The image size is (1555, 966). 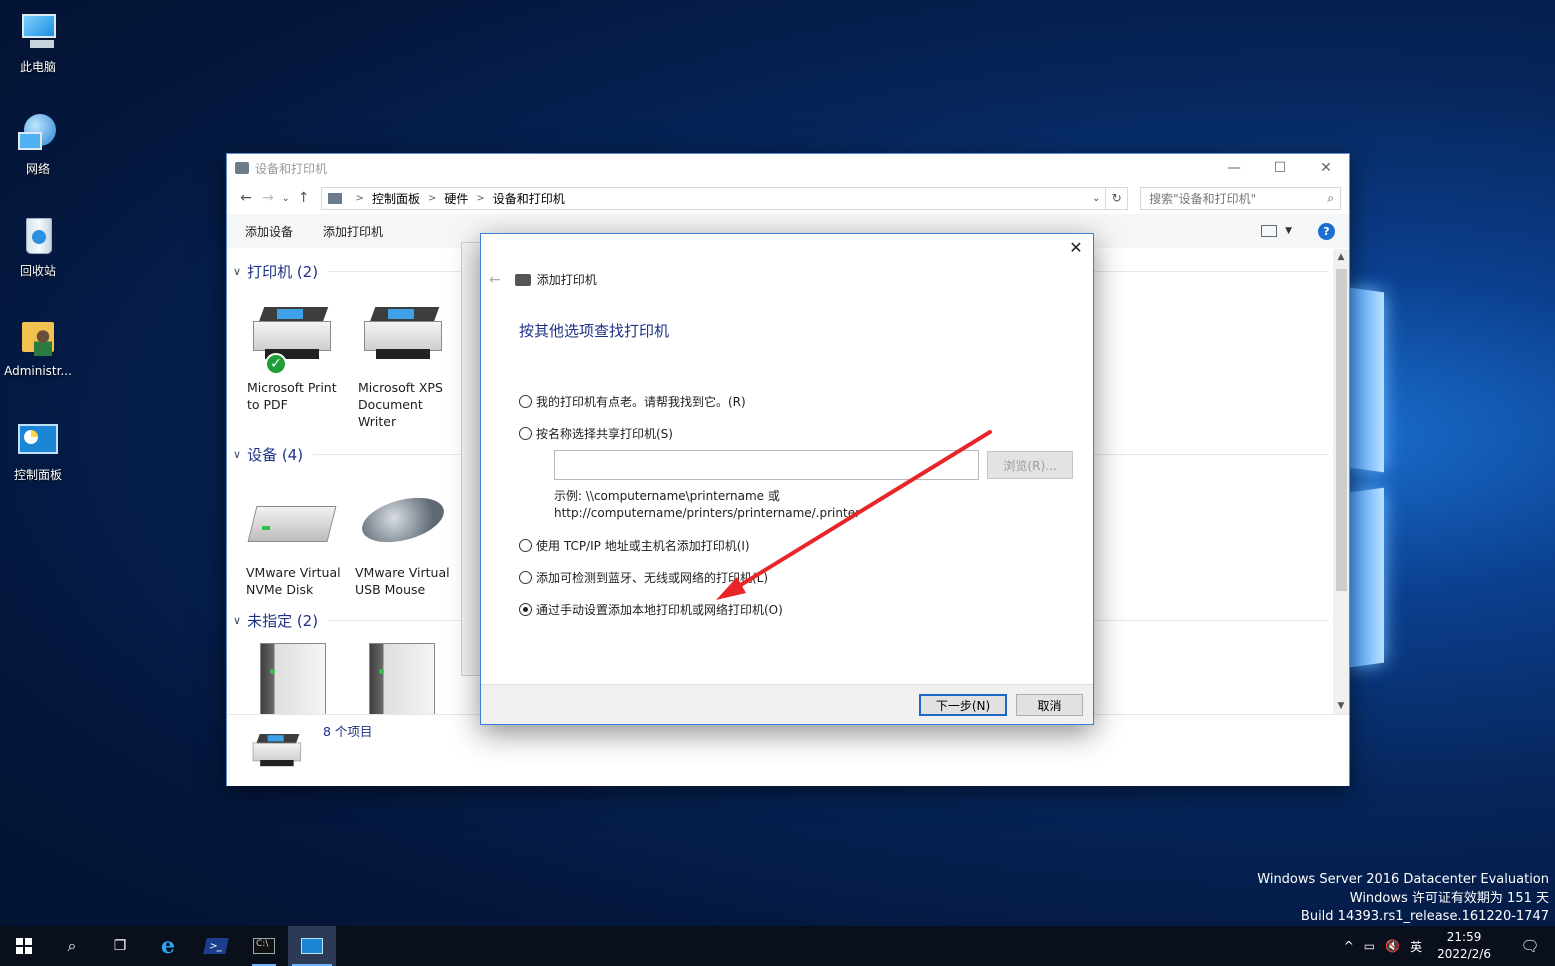 What do you see at coordinates (276, 753) in the screenshot?
I see `printer-camera-icon` at bounding box center [276, 753].